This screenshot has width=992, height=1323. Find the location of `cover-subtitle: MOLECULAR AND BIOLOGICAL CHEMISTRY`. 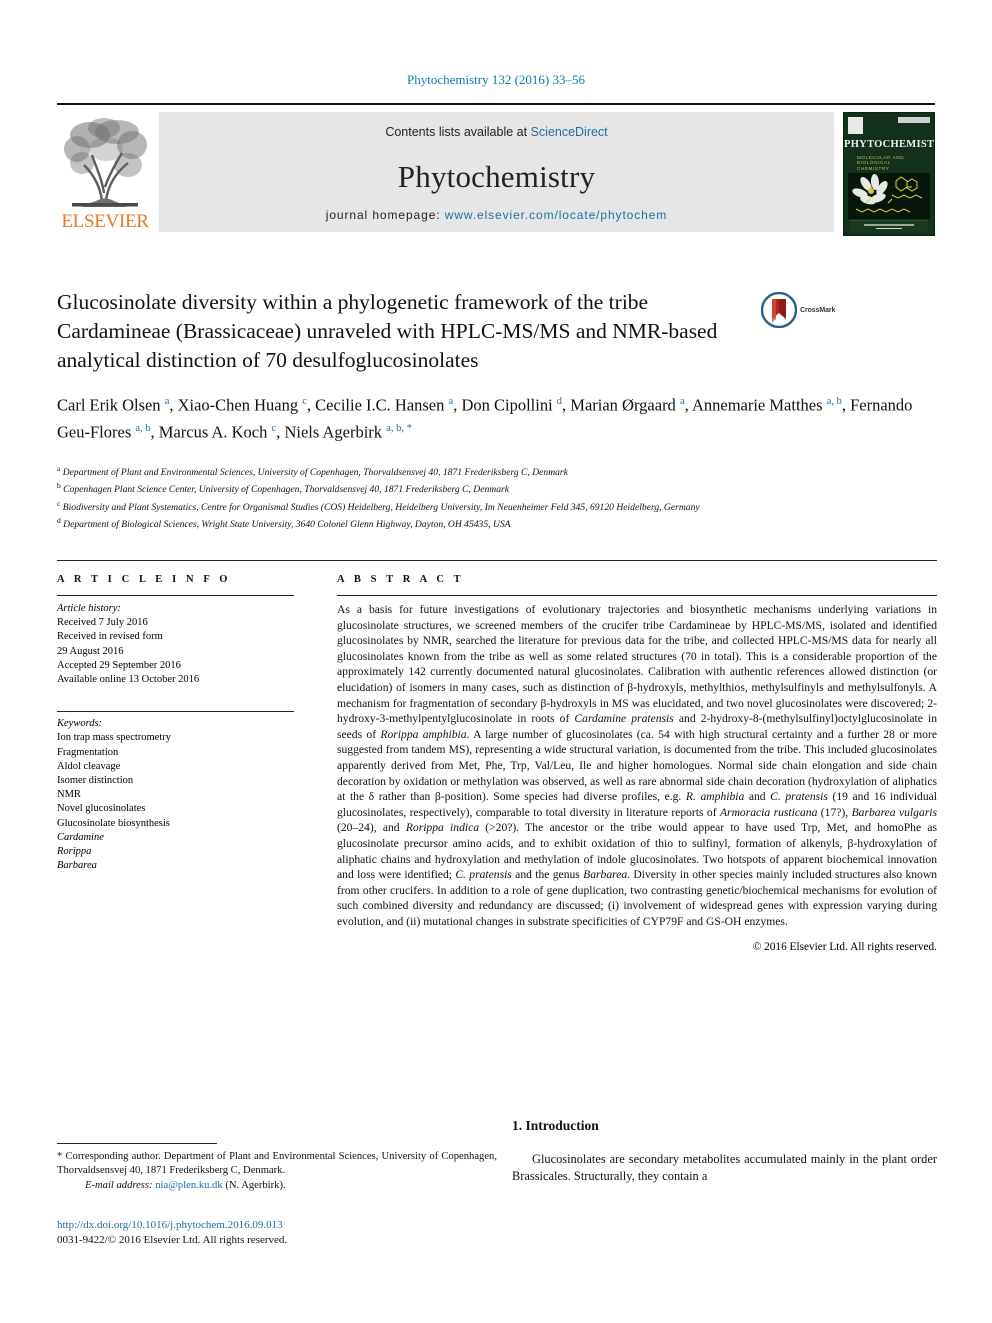

cover-subtitle: MOLECULAR AND BIOLOGICAL CHEMISTRY is located at coordinates (881, 163).